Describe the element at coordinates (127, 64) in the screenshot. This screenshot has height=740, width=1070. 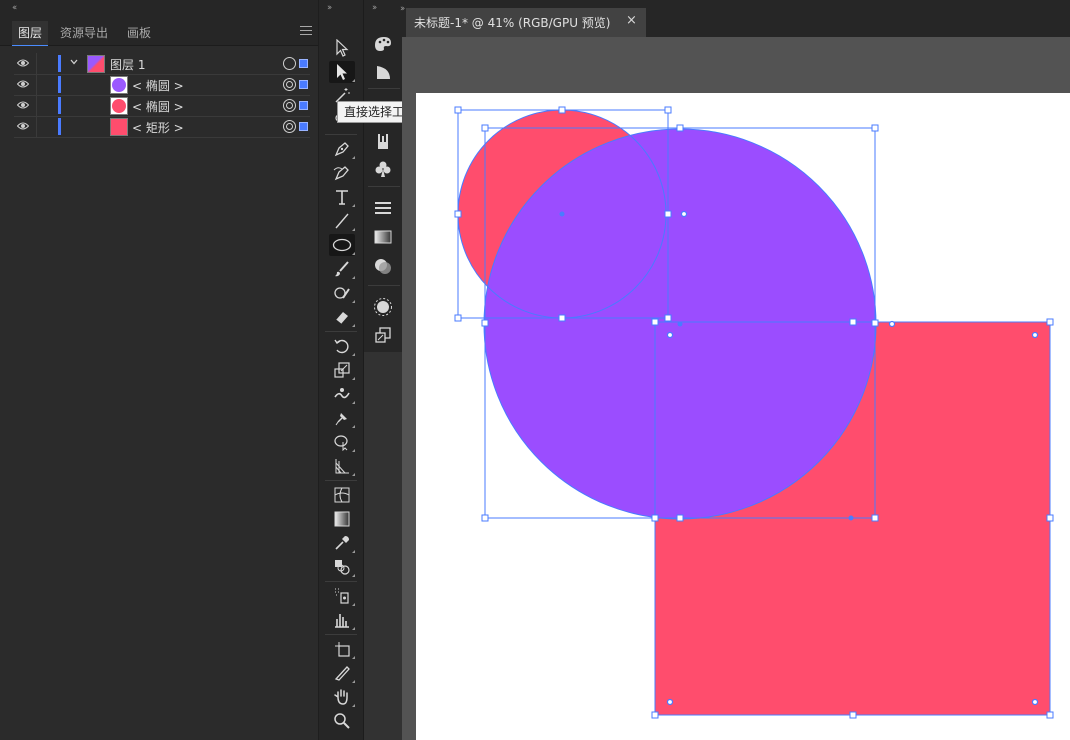
I see `layer-name: 图层 1` at that location.